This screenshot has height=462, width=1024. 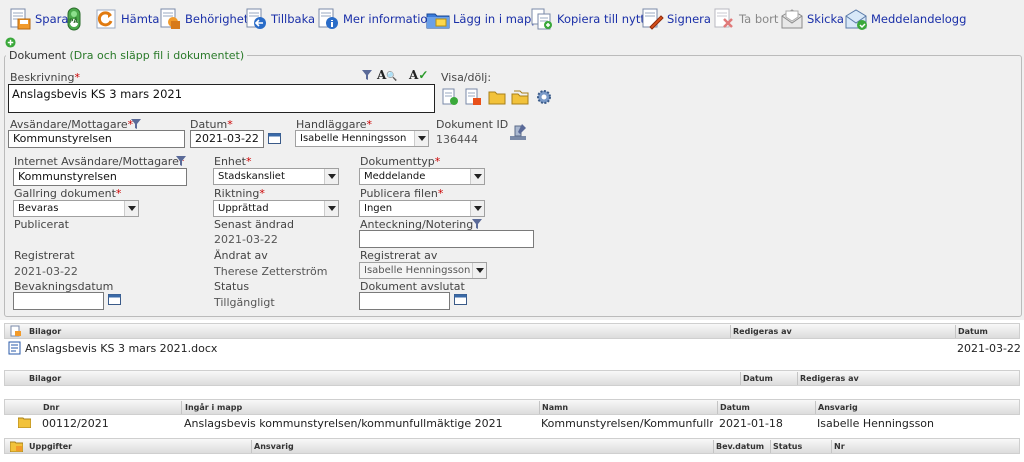 What do you see at coordinates (399, 255) in the screenshot?
I see `registered-by-label: Registrerat av` at bounding box center [399, 255].